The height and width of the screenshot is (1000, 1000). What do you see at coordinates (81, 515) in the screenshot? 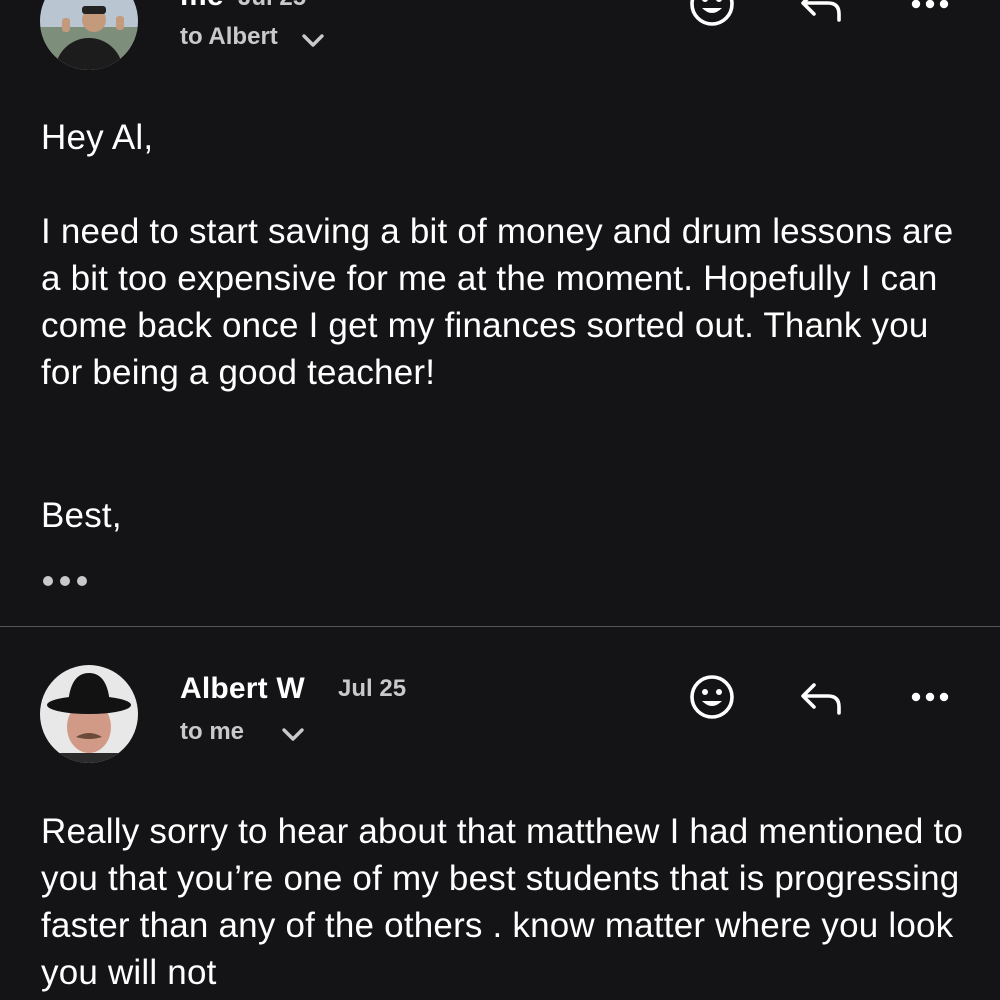
I see `message-signoff: Best,` at bounding box center [81, 515].